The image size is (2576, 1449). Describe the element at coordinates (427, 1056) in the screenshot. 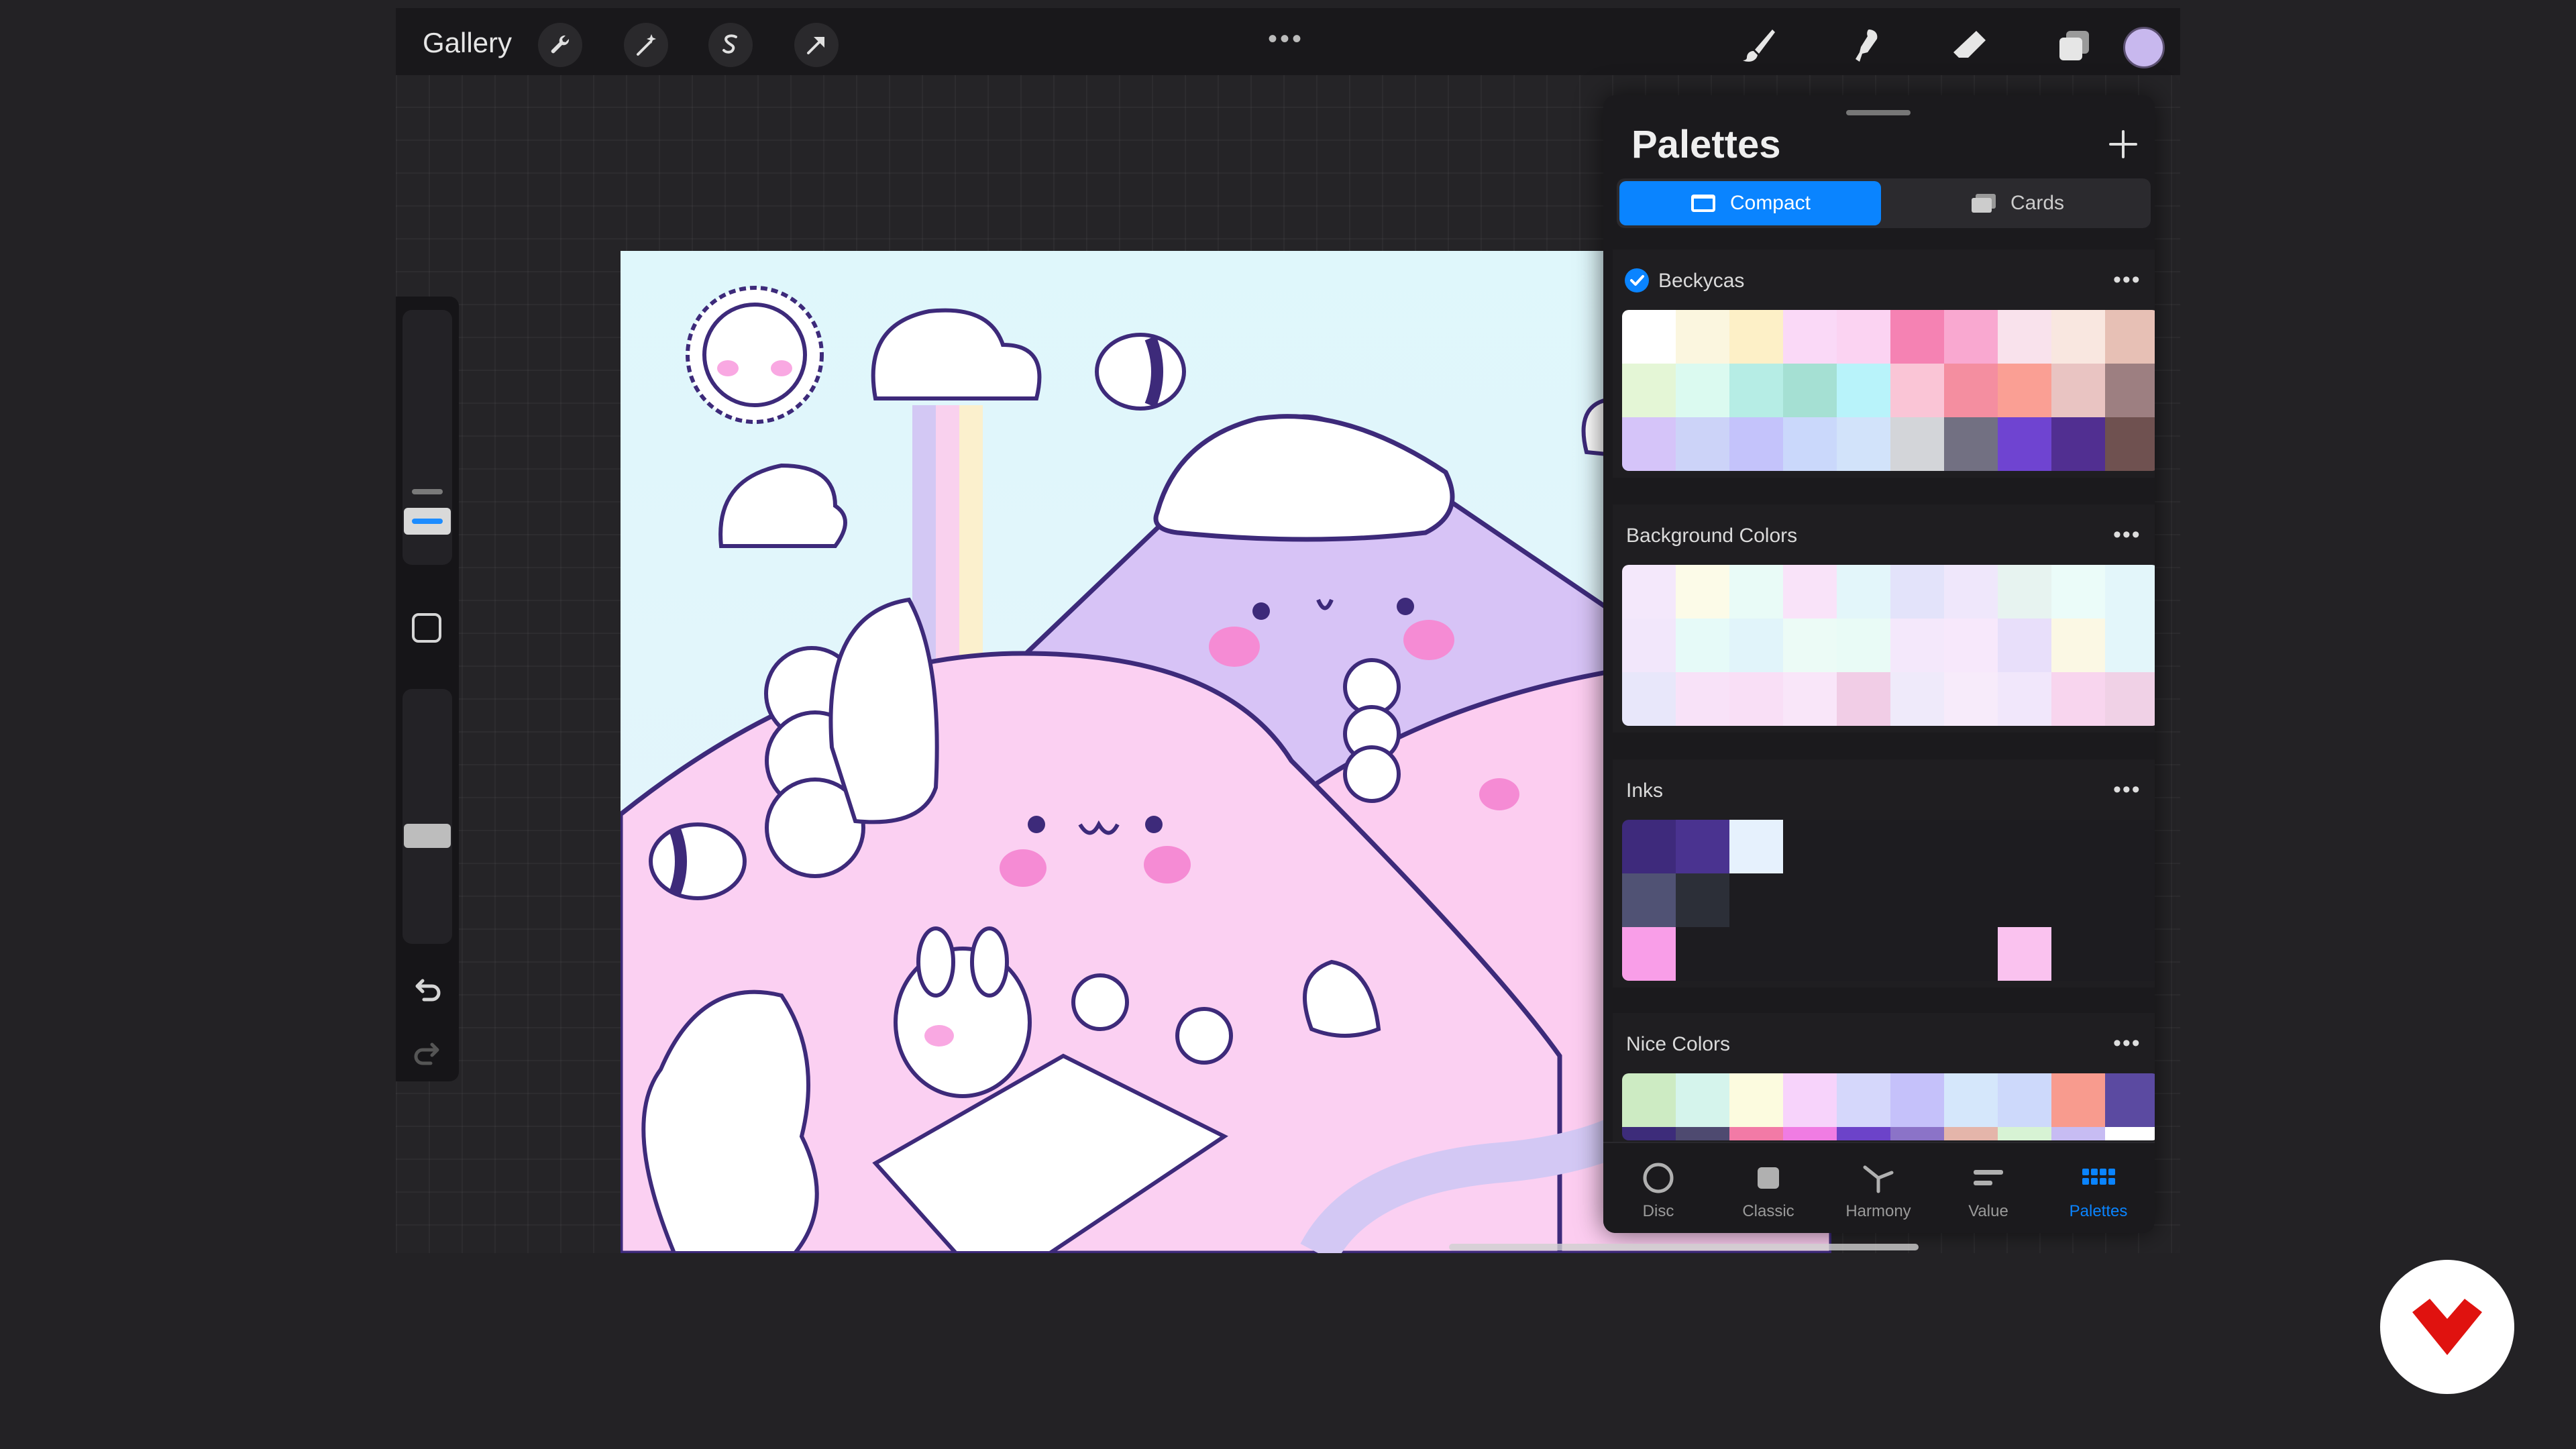

I see `redo-icon` at that location.